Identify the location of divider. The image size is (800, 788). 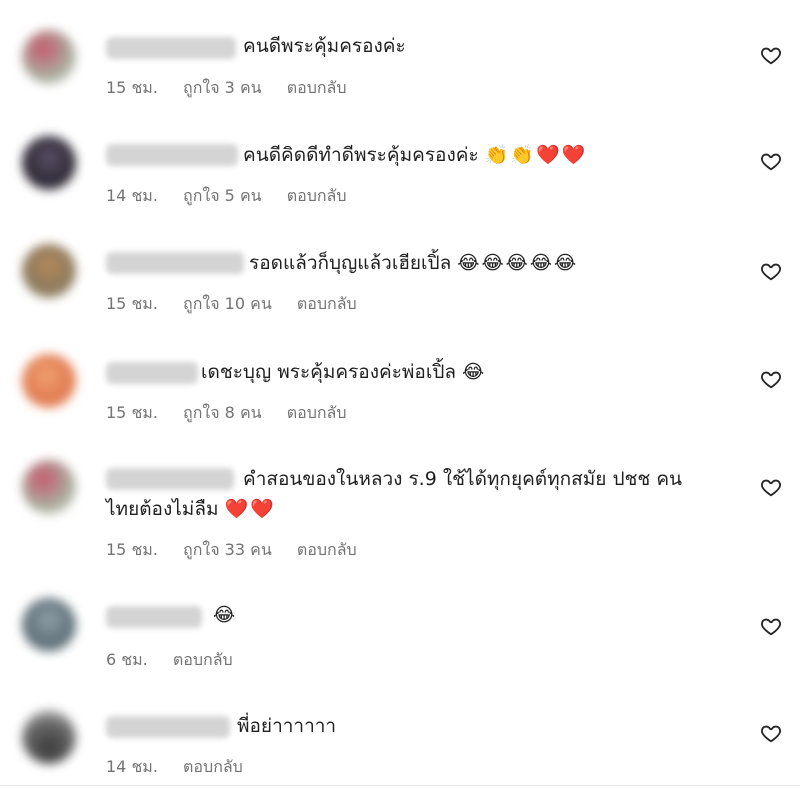
(400, 785).